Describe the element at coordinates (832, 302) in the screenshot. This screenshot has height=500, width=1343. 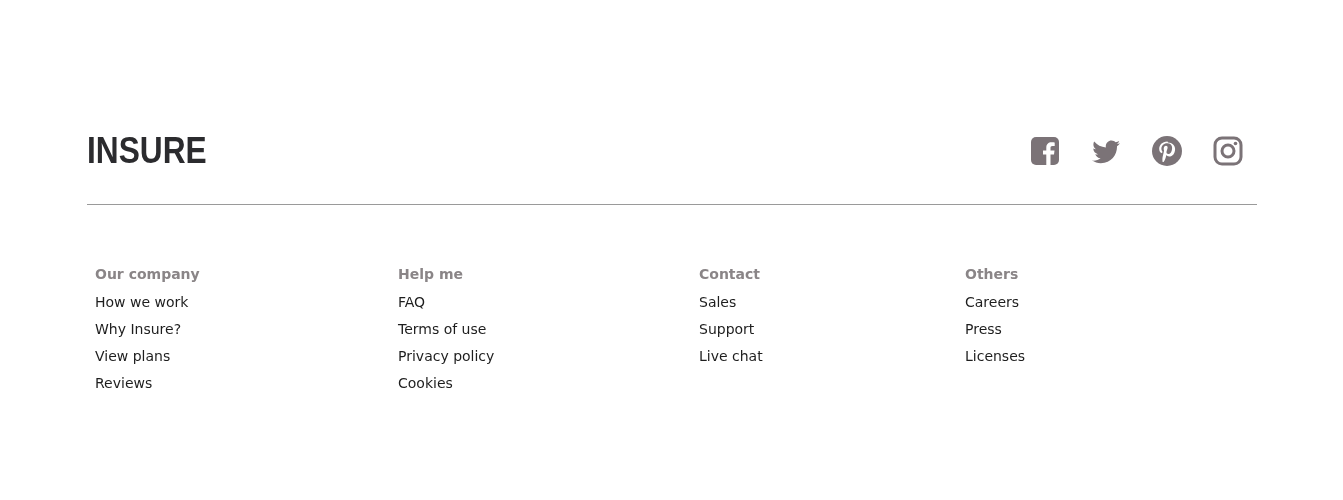
I see `footer-link: Sales` at that location.